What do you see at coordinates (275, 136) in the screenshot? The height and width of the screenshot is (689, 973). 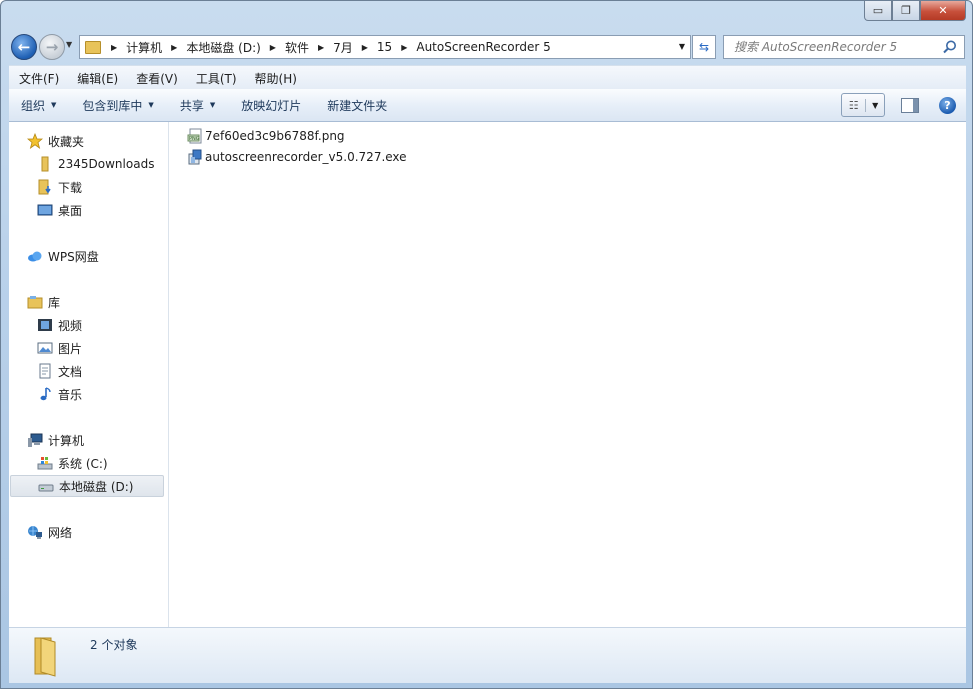 I see `file-name: 7ef60ed3c9b6788f.png` at bounding box center [275, 136].